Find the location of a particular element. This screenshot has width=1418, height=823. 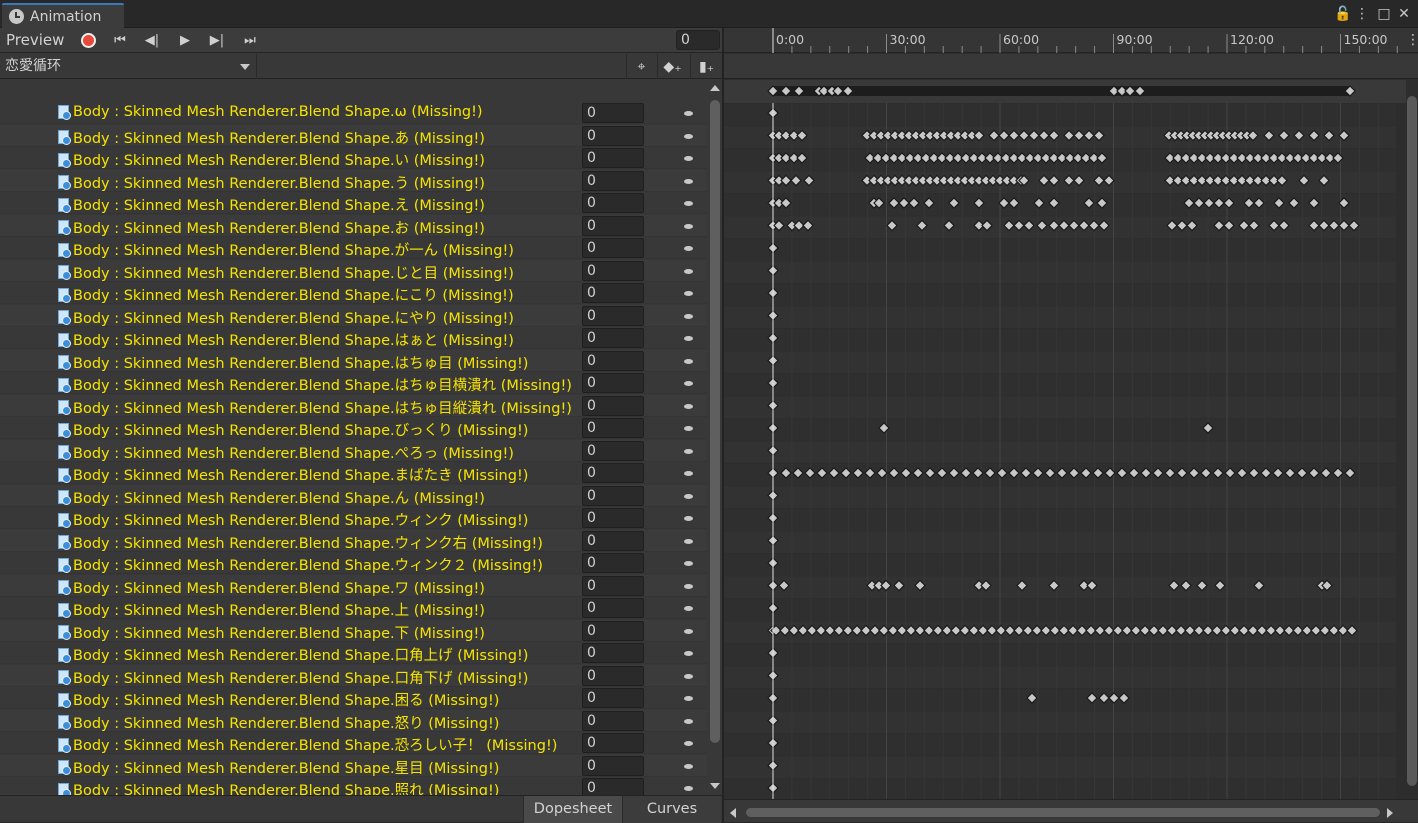

curves-tab: Curves is located at coordinates (672, 809).